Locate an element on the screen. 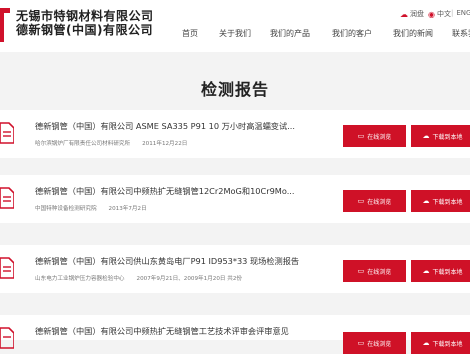  lang-en-label: ENGLISH is located at coordinates (463, 13).